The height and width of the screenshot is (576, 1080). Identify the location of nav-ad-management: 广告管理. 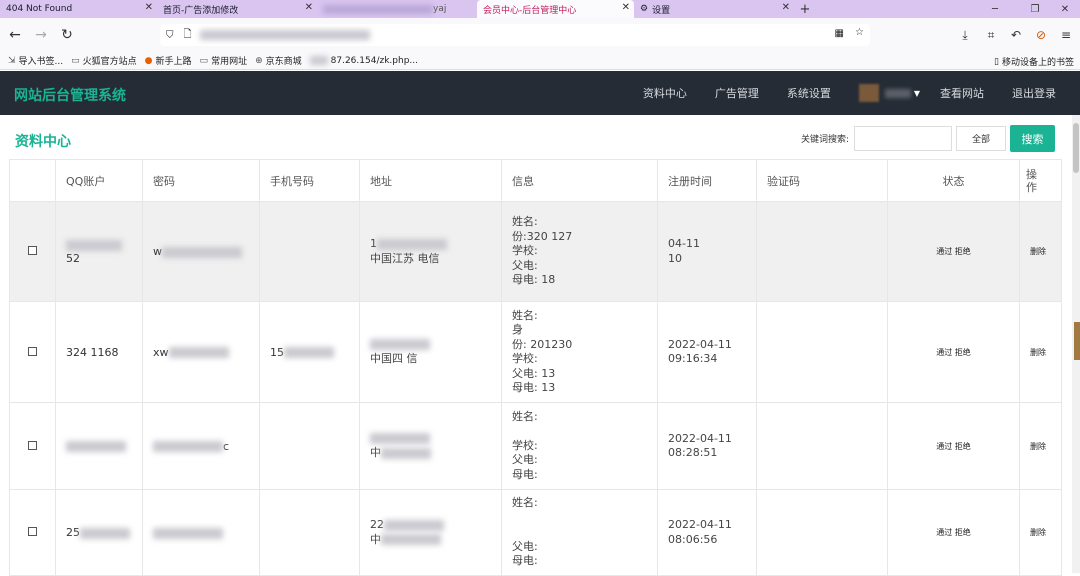
(737, 93).